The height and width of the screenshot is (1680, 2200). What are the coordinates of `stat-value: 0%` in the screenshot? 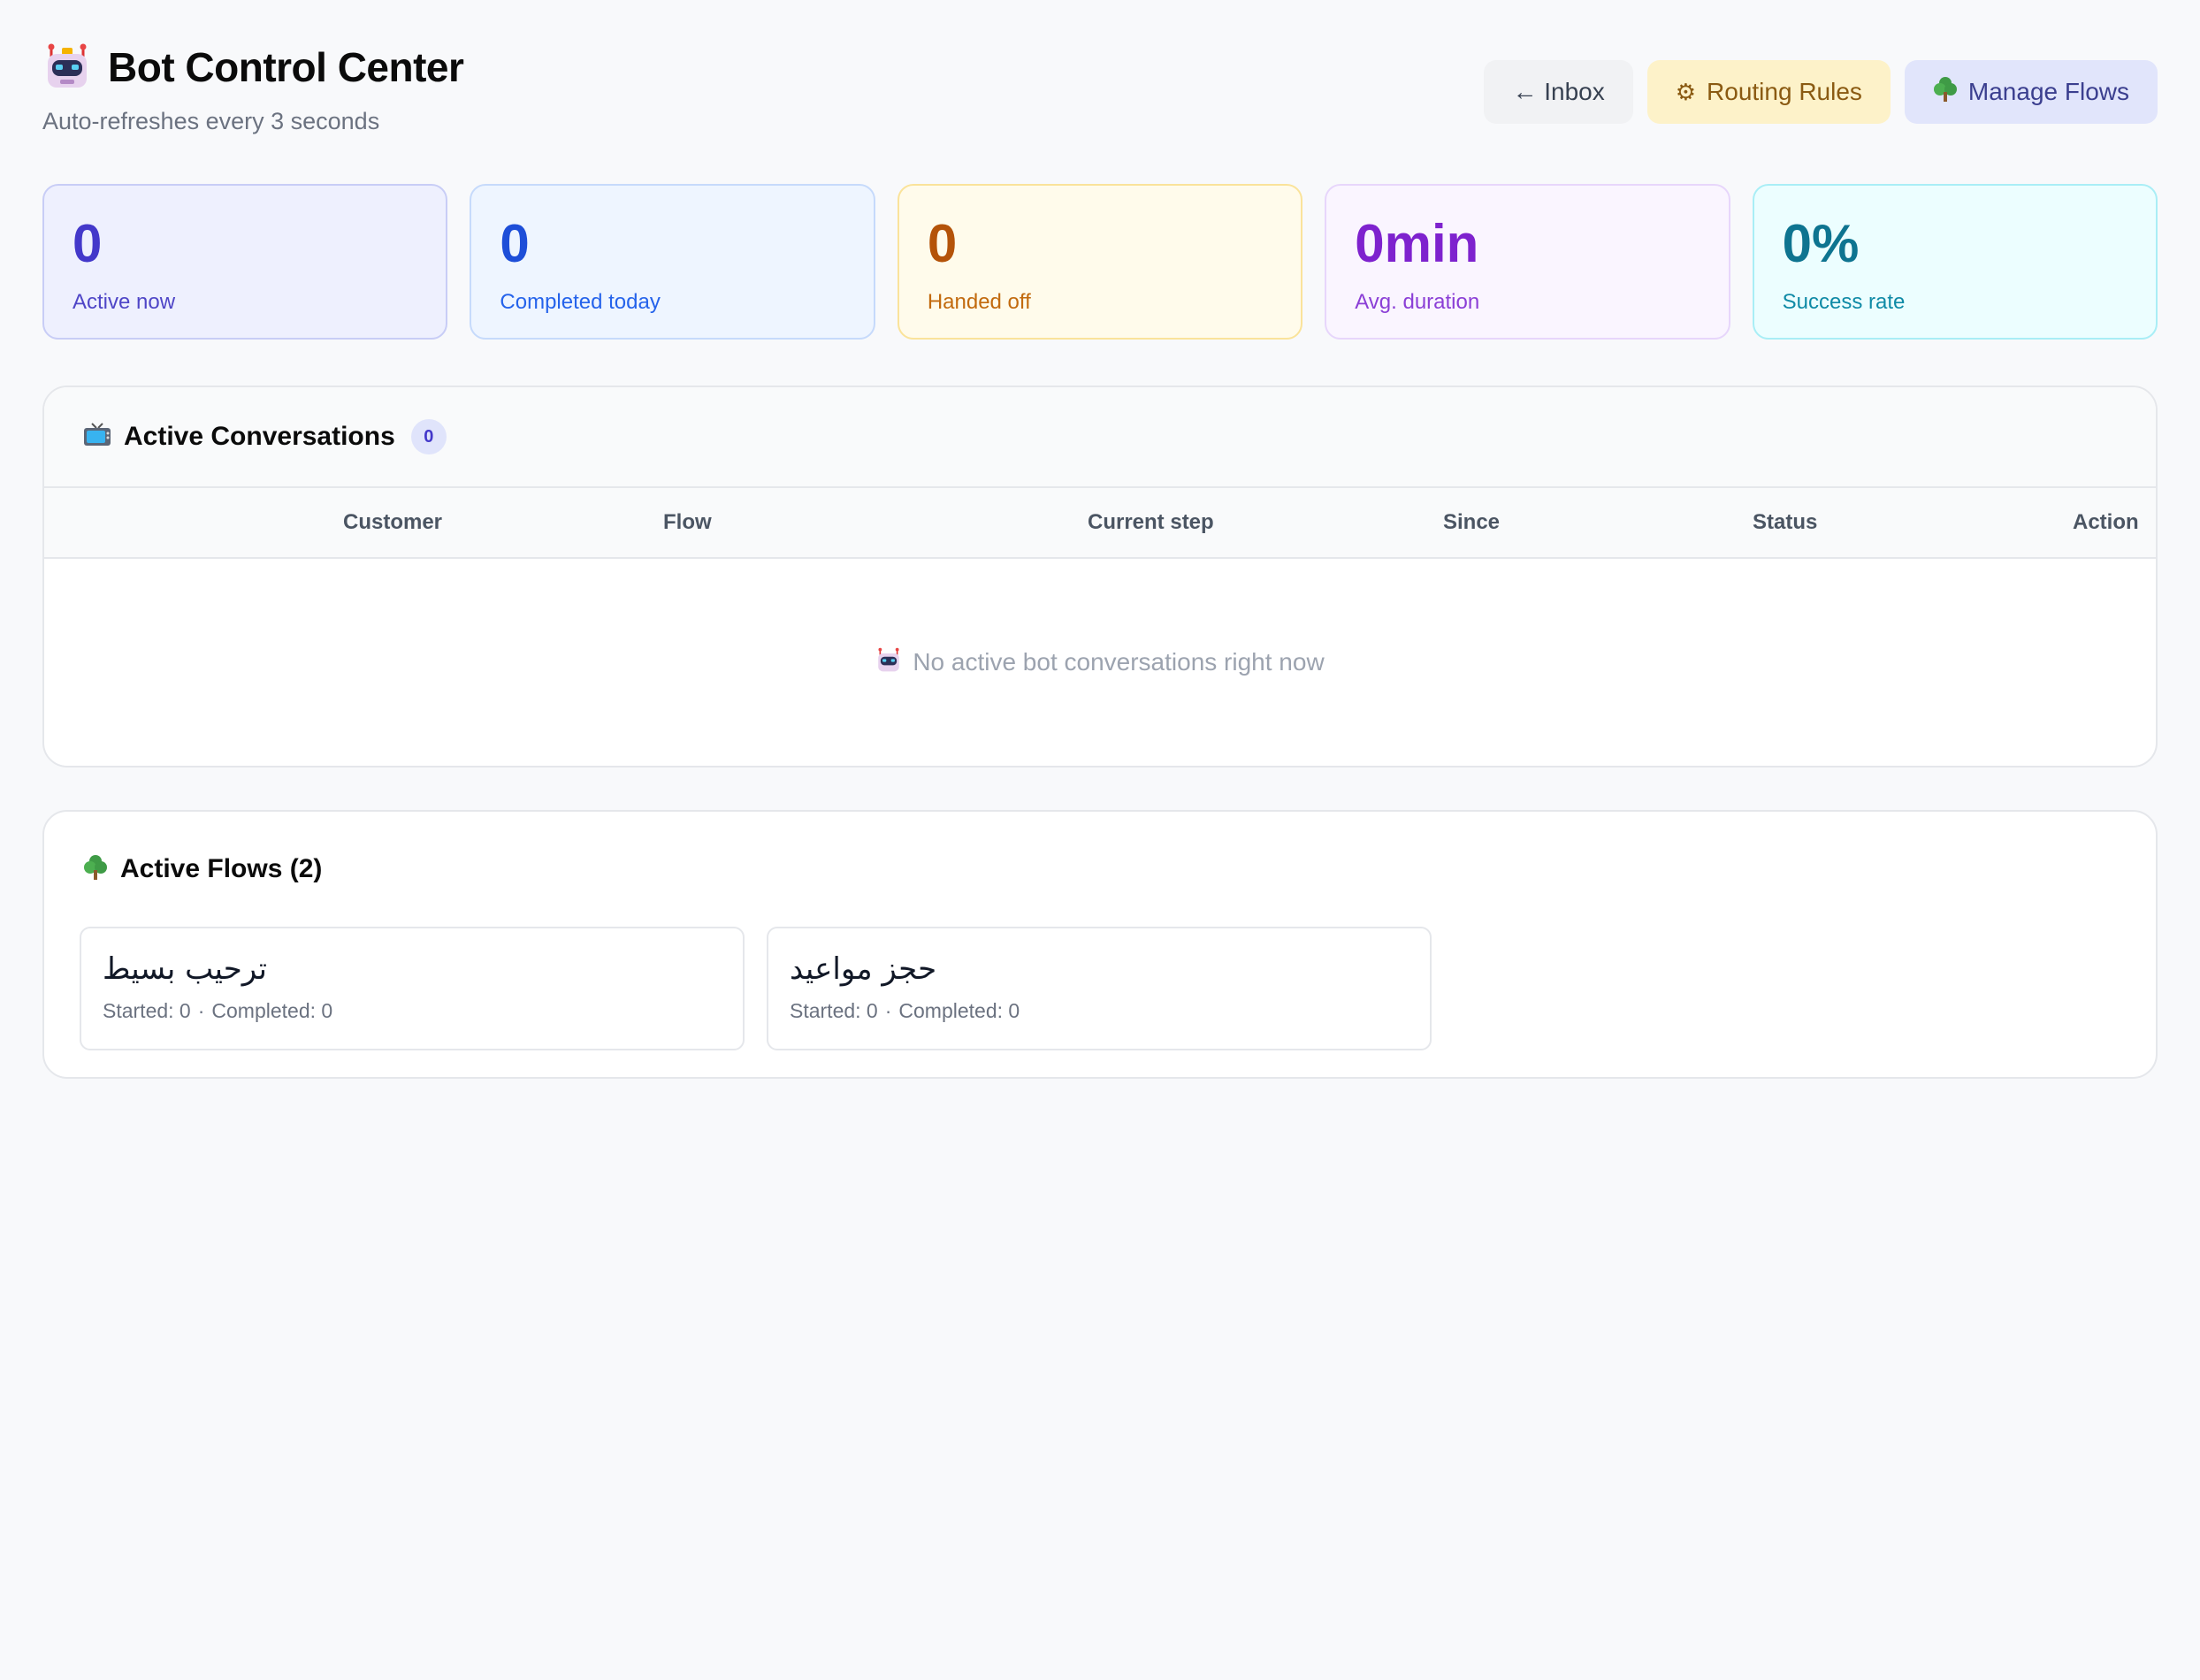 It's located at (1821, 243).